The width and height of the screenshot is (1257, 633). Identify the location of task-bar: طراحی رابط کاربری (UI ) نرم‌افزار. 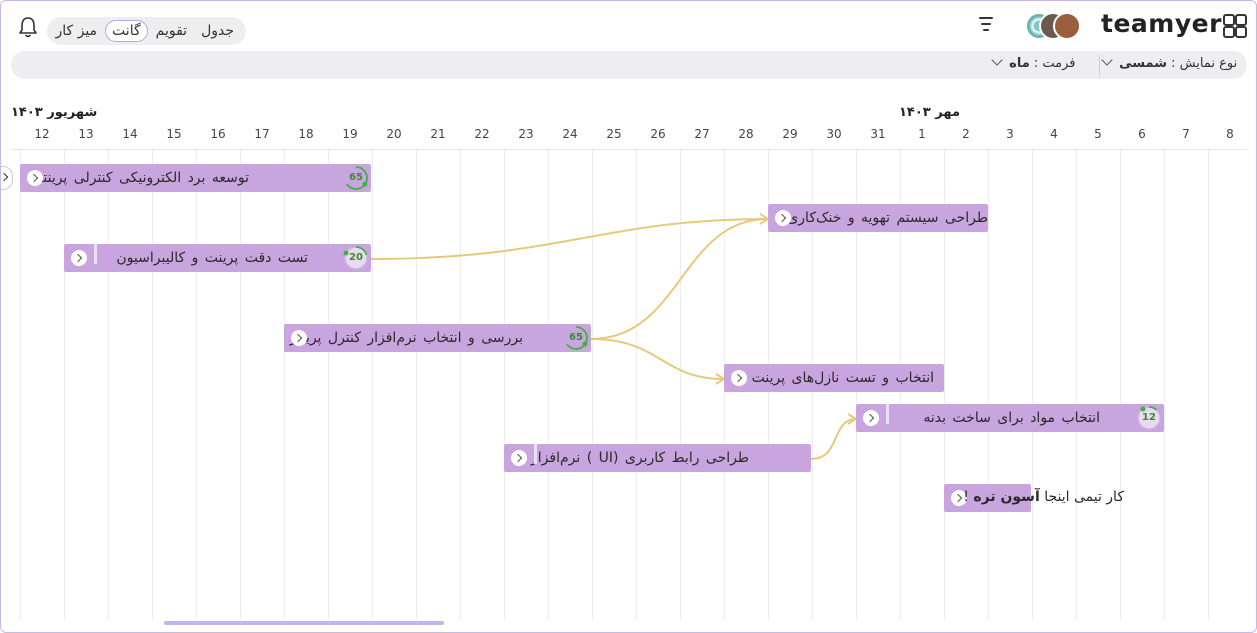
(657, 458).